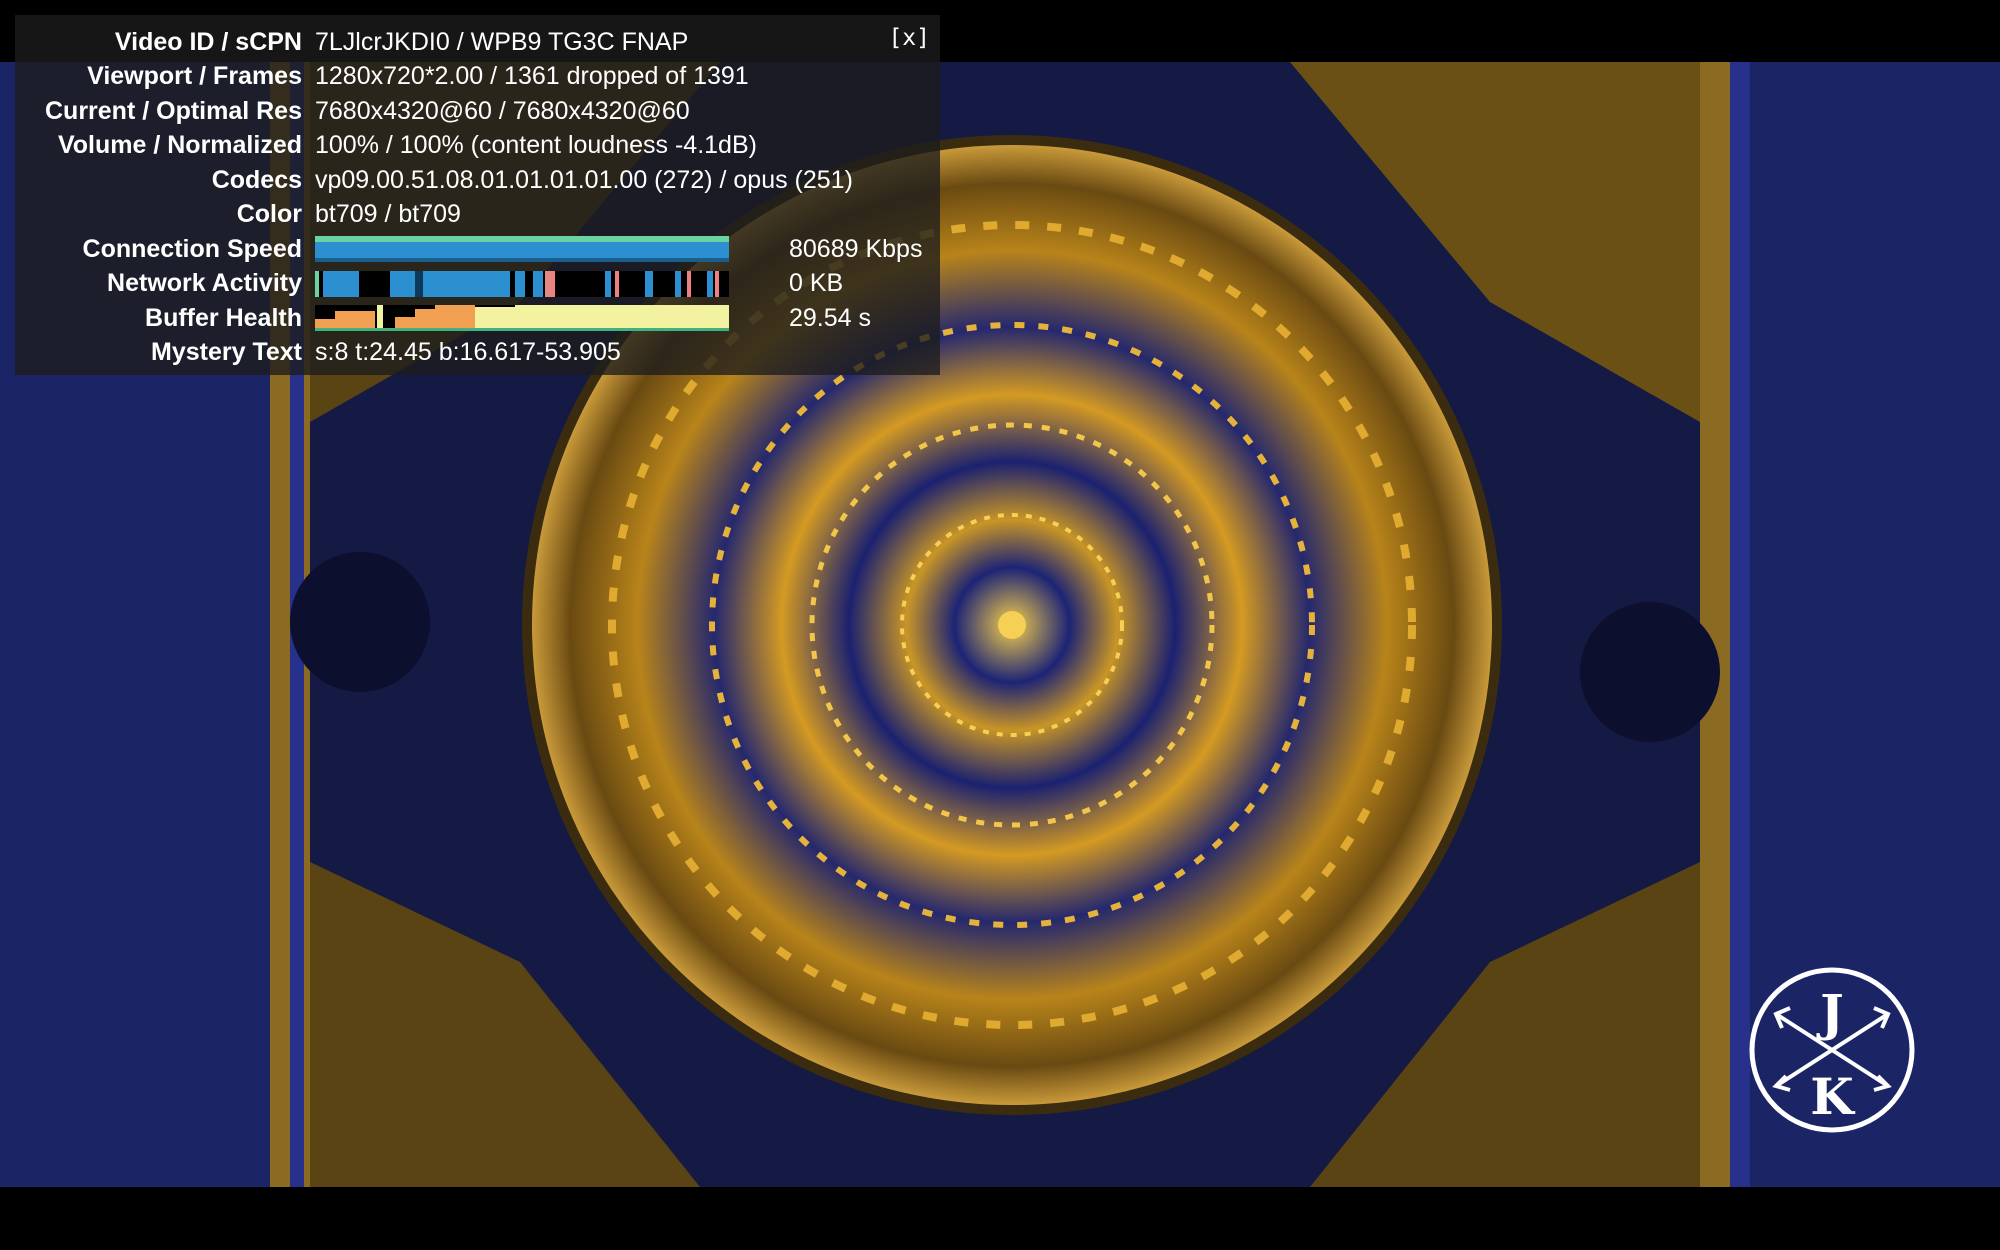 The height and width of the screenshot is (1250, 2000). What do you see at coordinates (192, 248) in the screenshot?
I see `stat-label: Connection Speed` at bounding box center [192, 248].